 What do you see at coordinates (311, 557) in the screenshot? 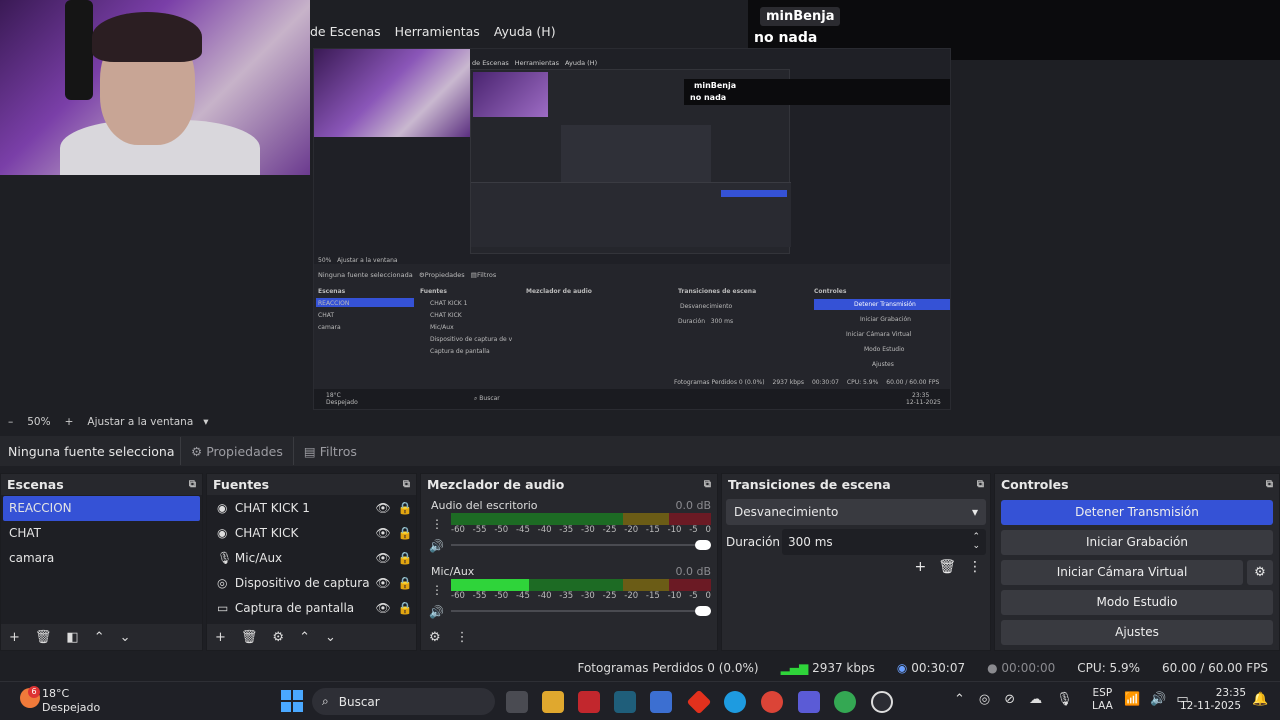
I see `source-item: 🎙 Mic/Aux 👁 🔒` at bounding box center [311, 557].